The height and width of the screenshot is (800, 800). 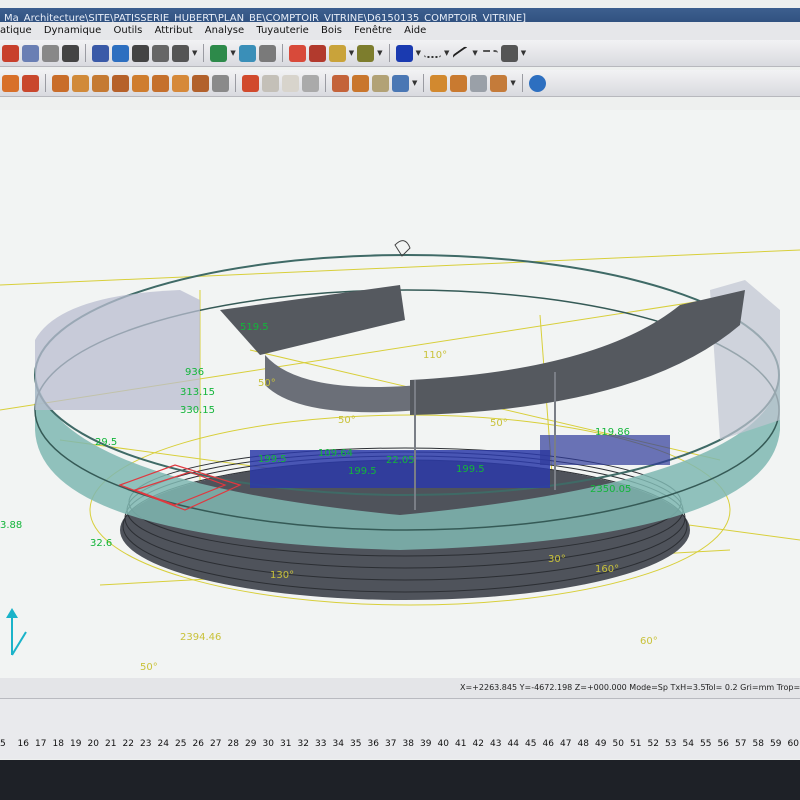 What do you see at coordinates (317, 53) in the screenshot?
I see `red-cube-icon` at bounding box center [317, 53].